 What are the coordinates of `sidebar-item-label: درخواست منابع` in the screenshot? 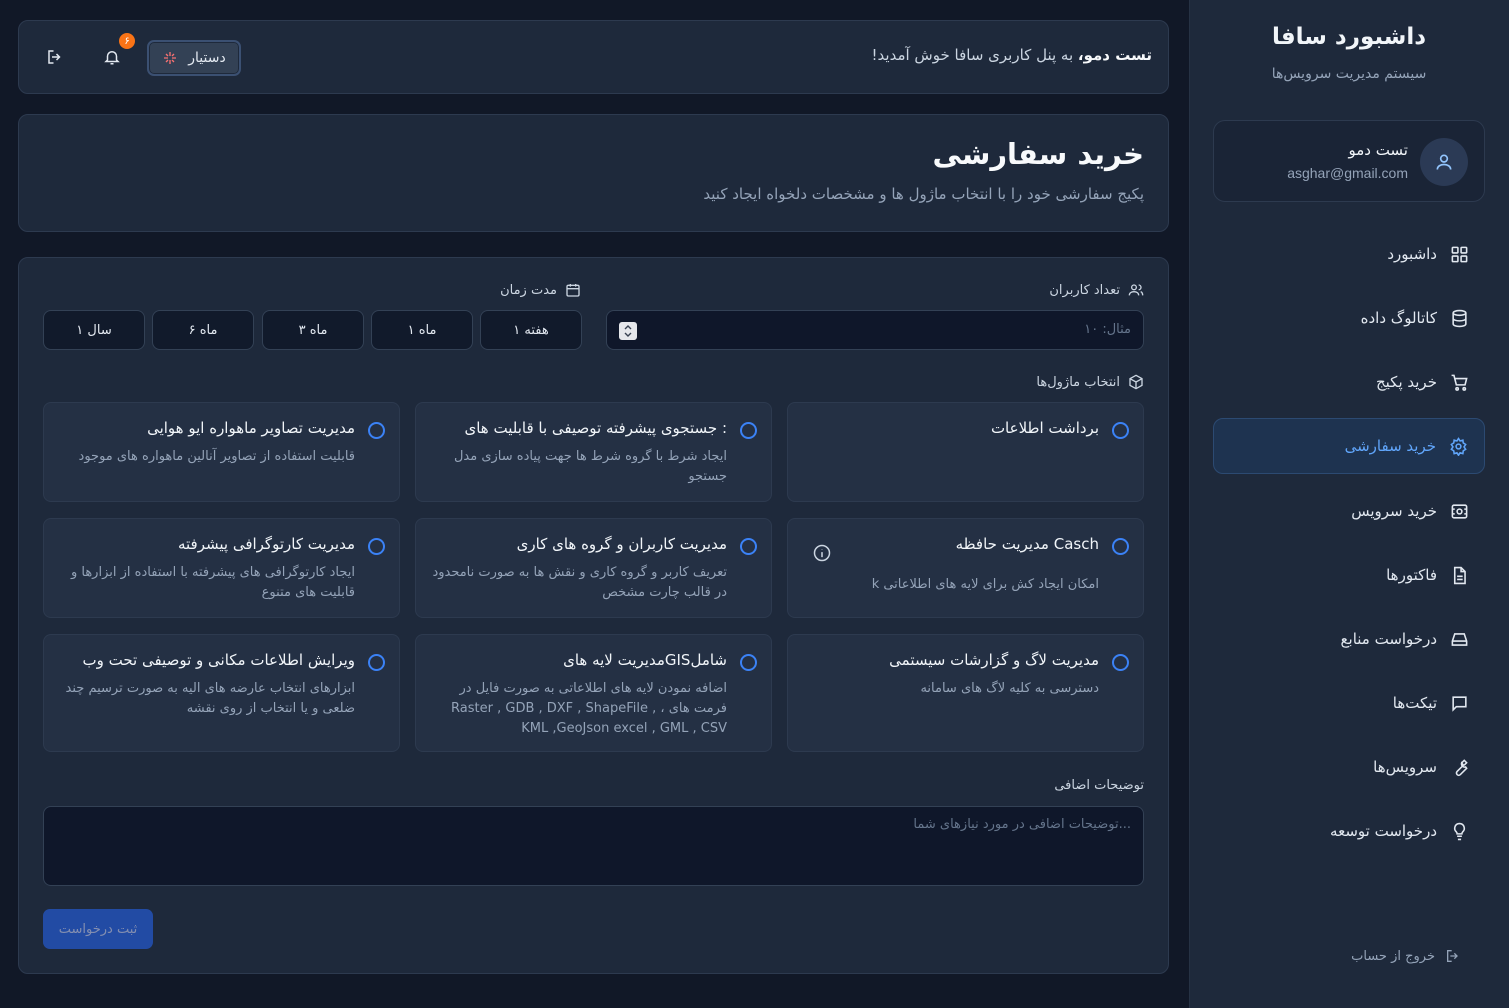 It's located at (1388, 639).